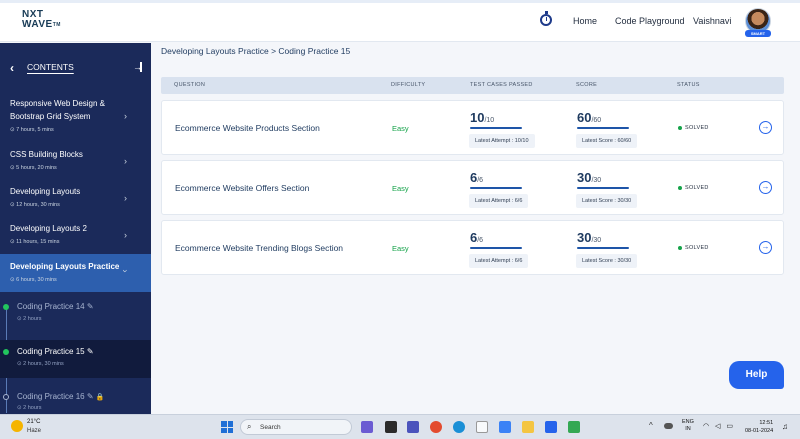 The width and height of the screenshot is (800, 439). Describe the element at coordinates (391, 427) in the screenshot. I see `task-view-icon` at that location.